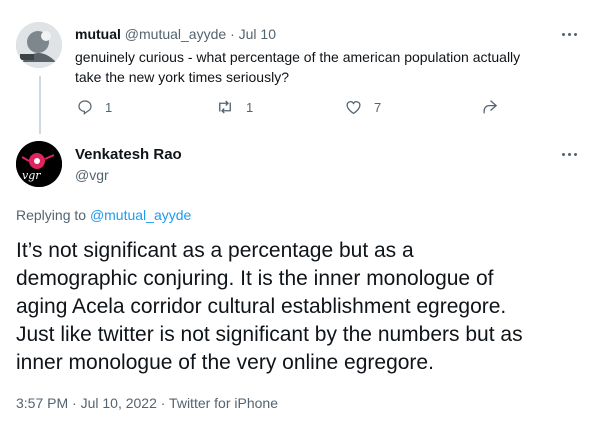  I want to click on like-count: 7, so click(378, 107).